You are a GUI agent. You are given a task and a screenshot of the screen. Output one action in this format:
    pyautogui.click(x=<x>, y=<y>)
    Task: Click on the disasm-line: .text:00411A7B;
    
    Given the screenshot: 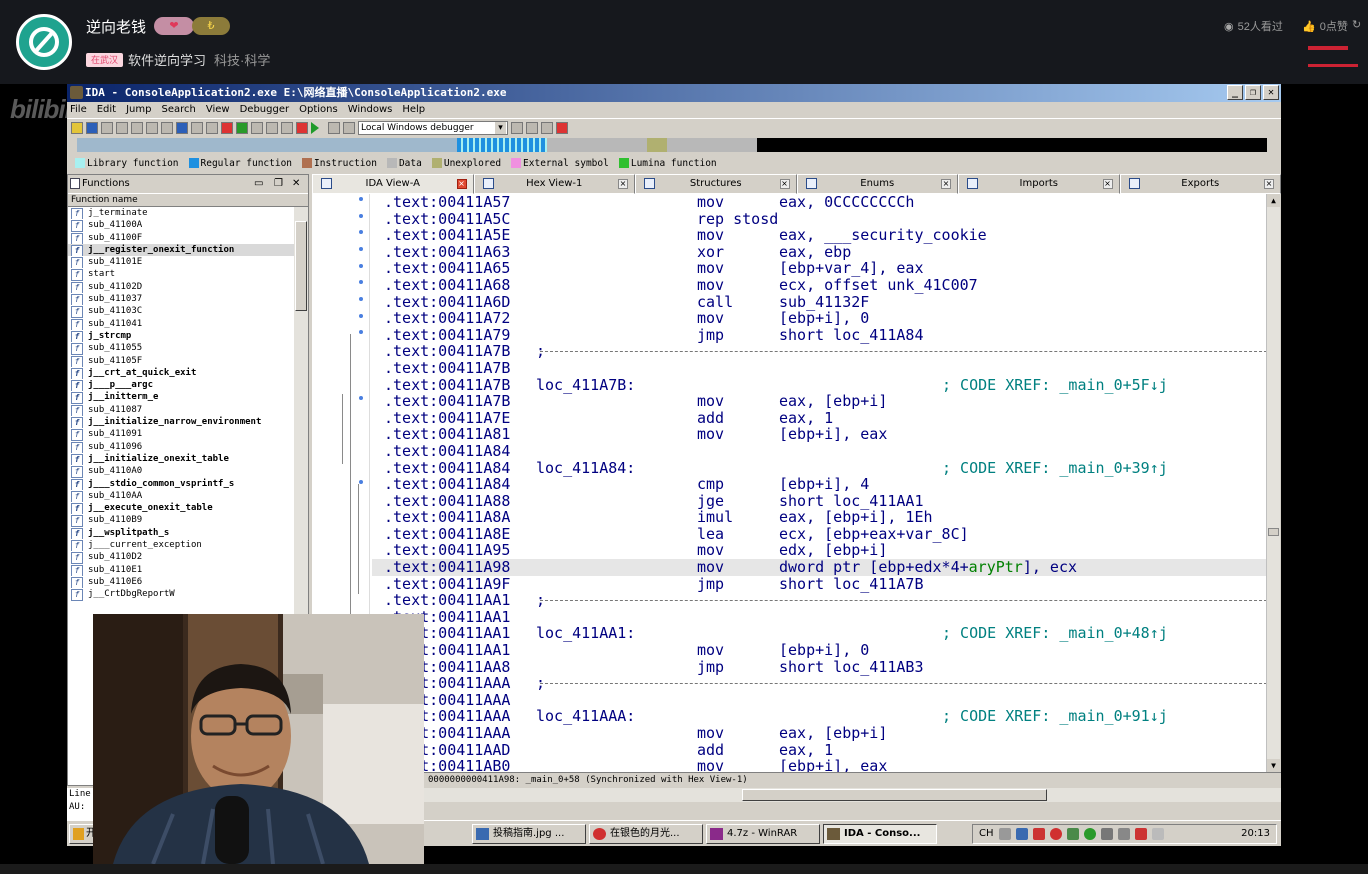 What is the action you would take?
    pyautogui.click(x=822, y=351)
    